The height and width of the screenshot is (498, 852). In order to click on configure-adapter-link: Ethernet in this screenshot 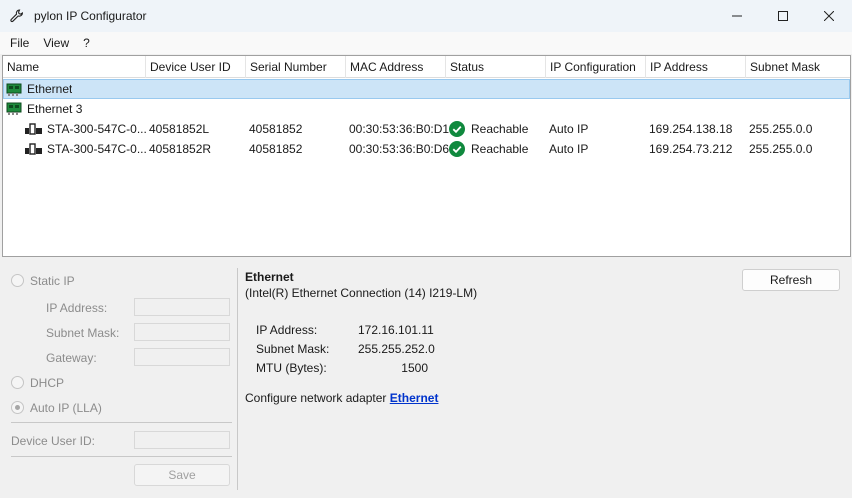, I will do `click(414, 398)`.